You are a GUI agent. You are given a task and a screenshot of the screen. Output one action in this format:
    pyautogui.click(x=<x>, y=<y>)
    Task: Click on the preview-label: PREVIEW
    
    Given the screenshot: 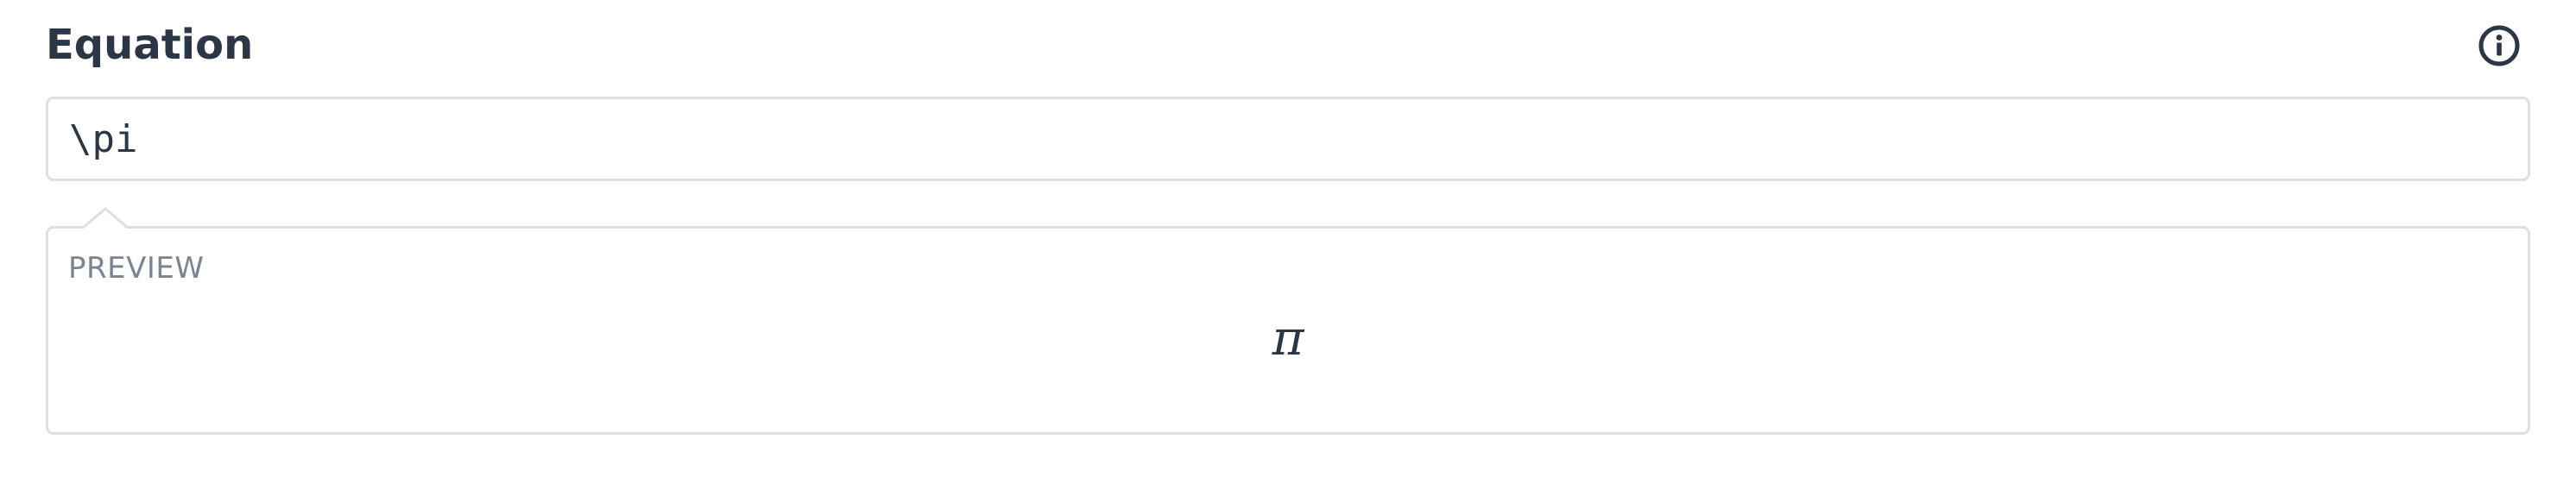 What is the action you would take?
    pyautogui.click(x=136, y=269)
    